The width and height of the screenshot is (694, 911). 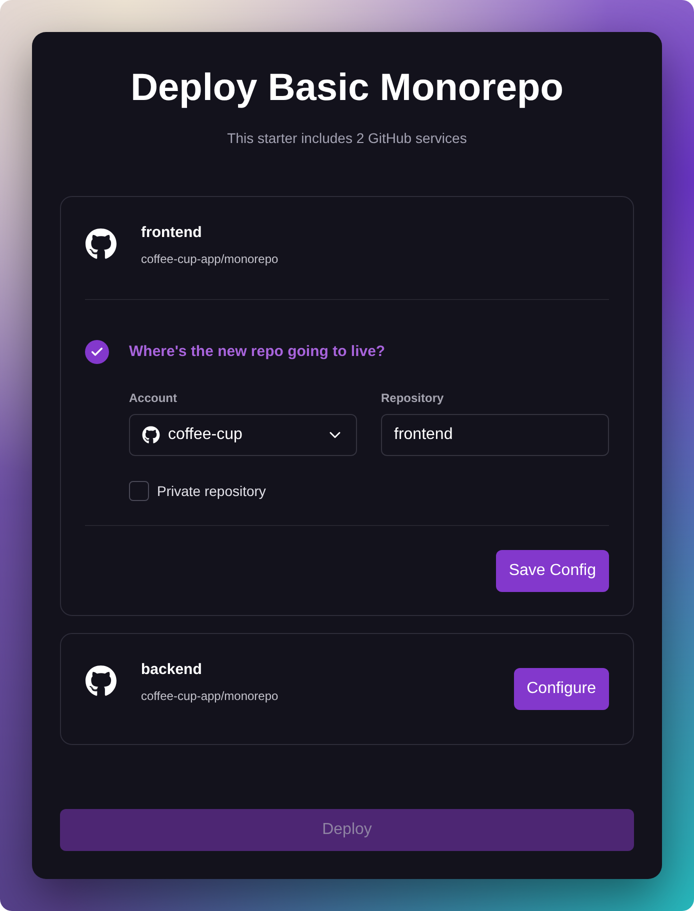 What do you see at coordinates (347, 138) in the screenshot?
I see `dialog-subtitle: This starter includes 2 GitHub services` at bounding box center [347, 138].